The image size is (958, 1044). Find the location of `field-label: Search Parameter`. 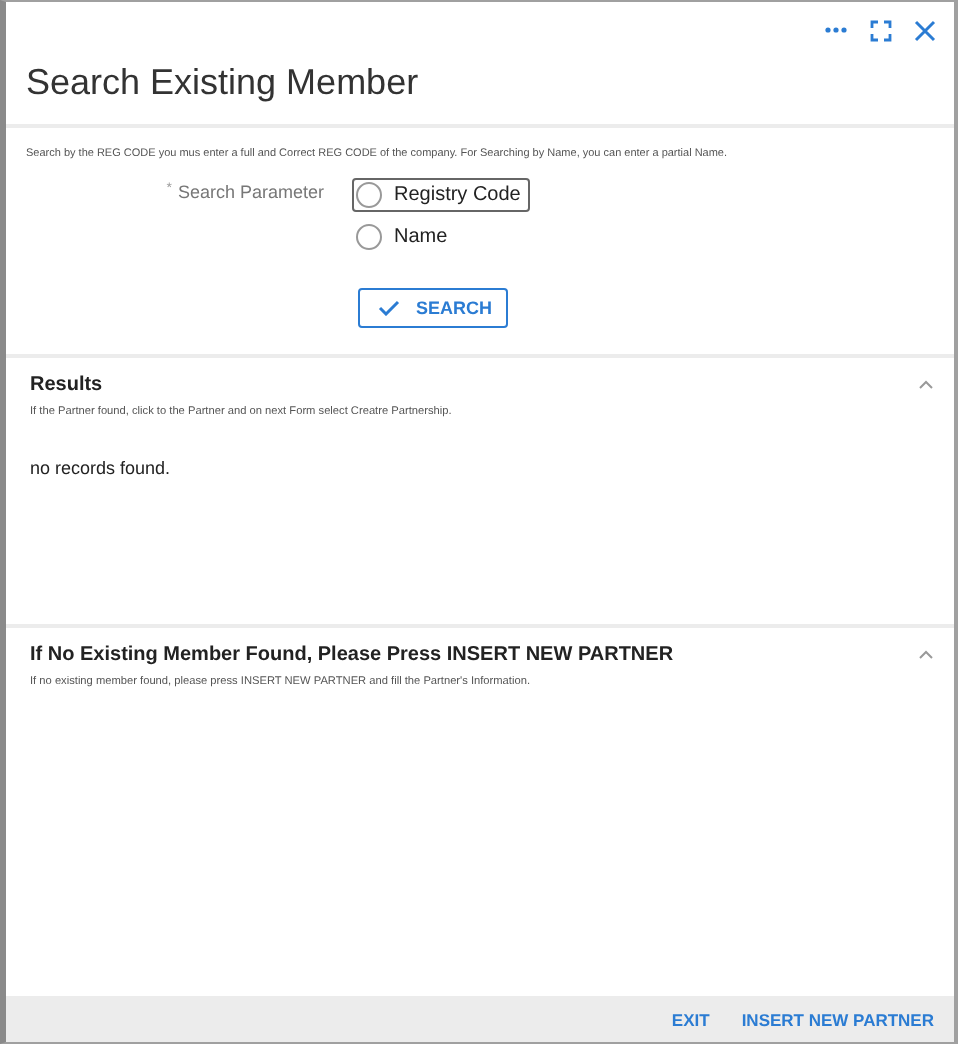

field-label: Search Parameter is located at coordinates (250, 194).